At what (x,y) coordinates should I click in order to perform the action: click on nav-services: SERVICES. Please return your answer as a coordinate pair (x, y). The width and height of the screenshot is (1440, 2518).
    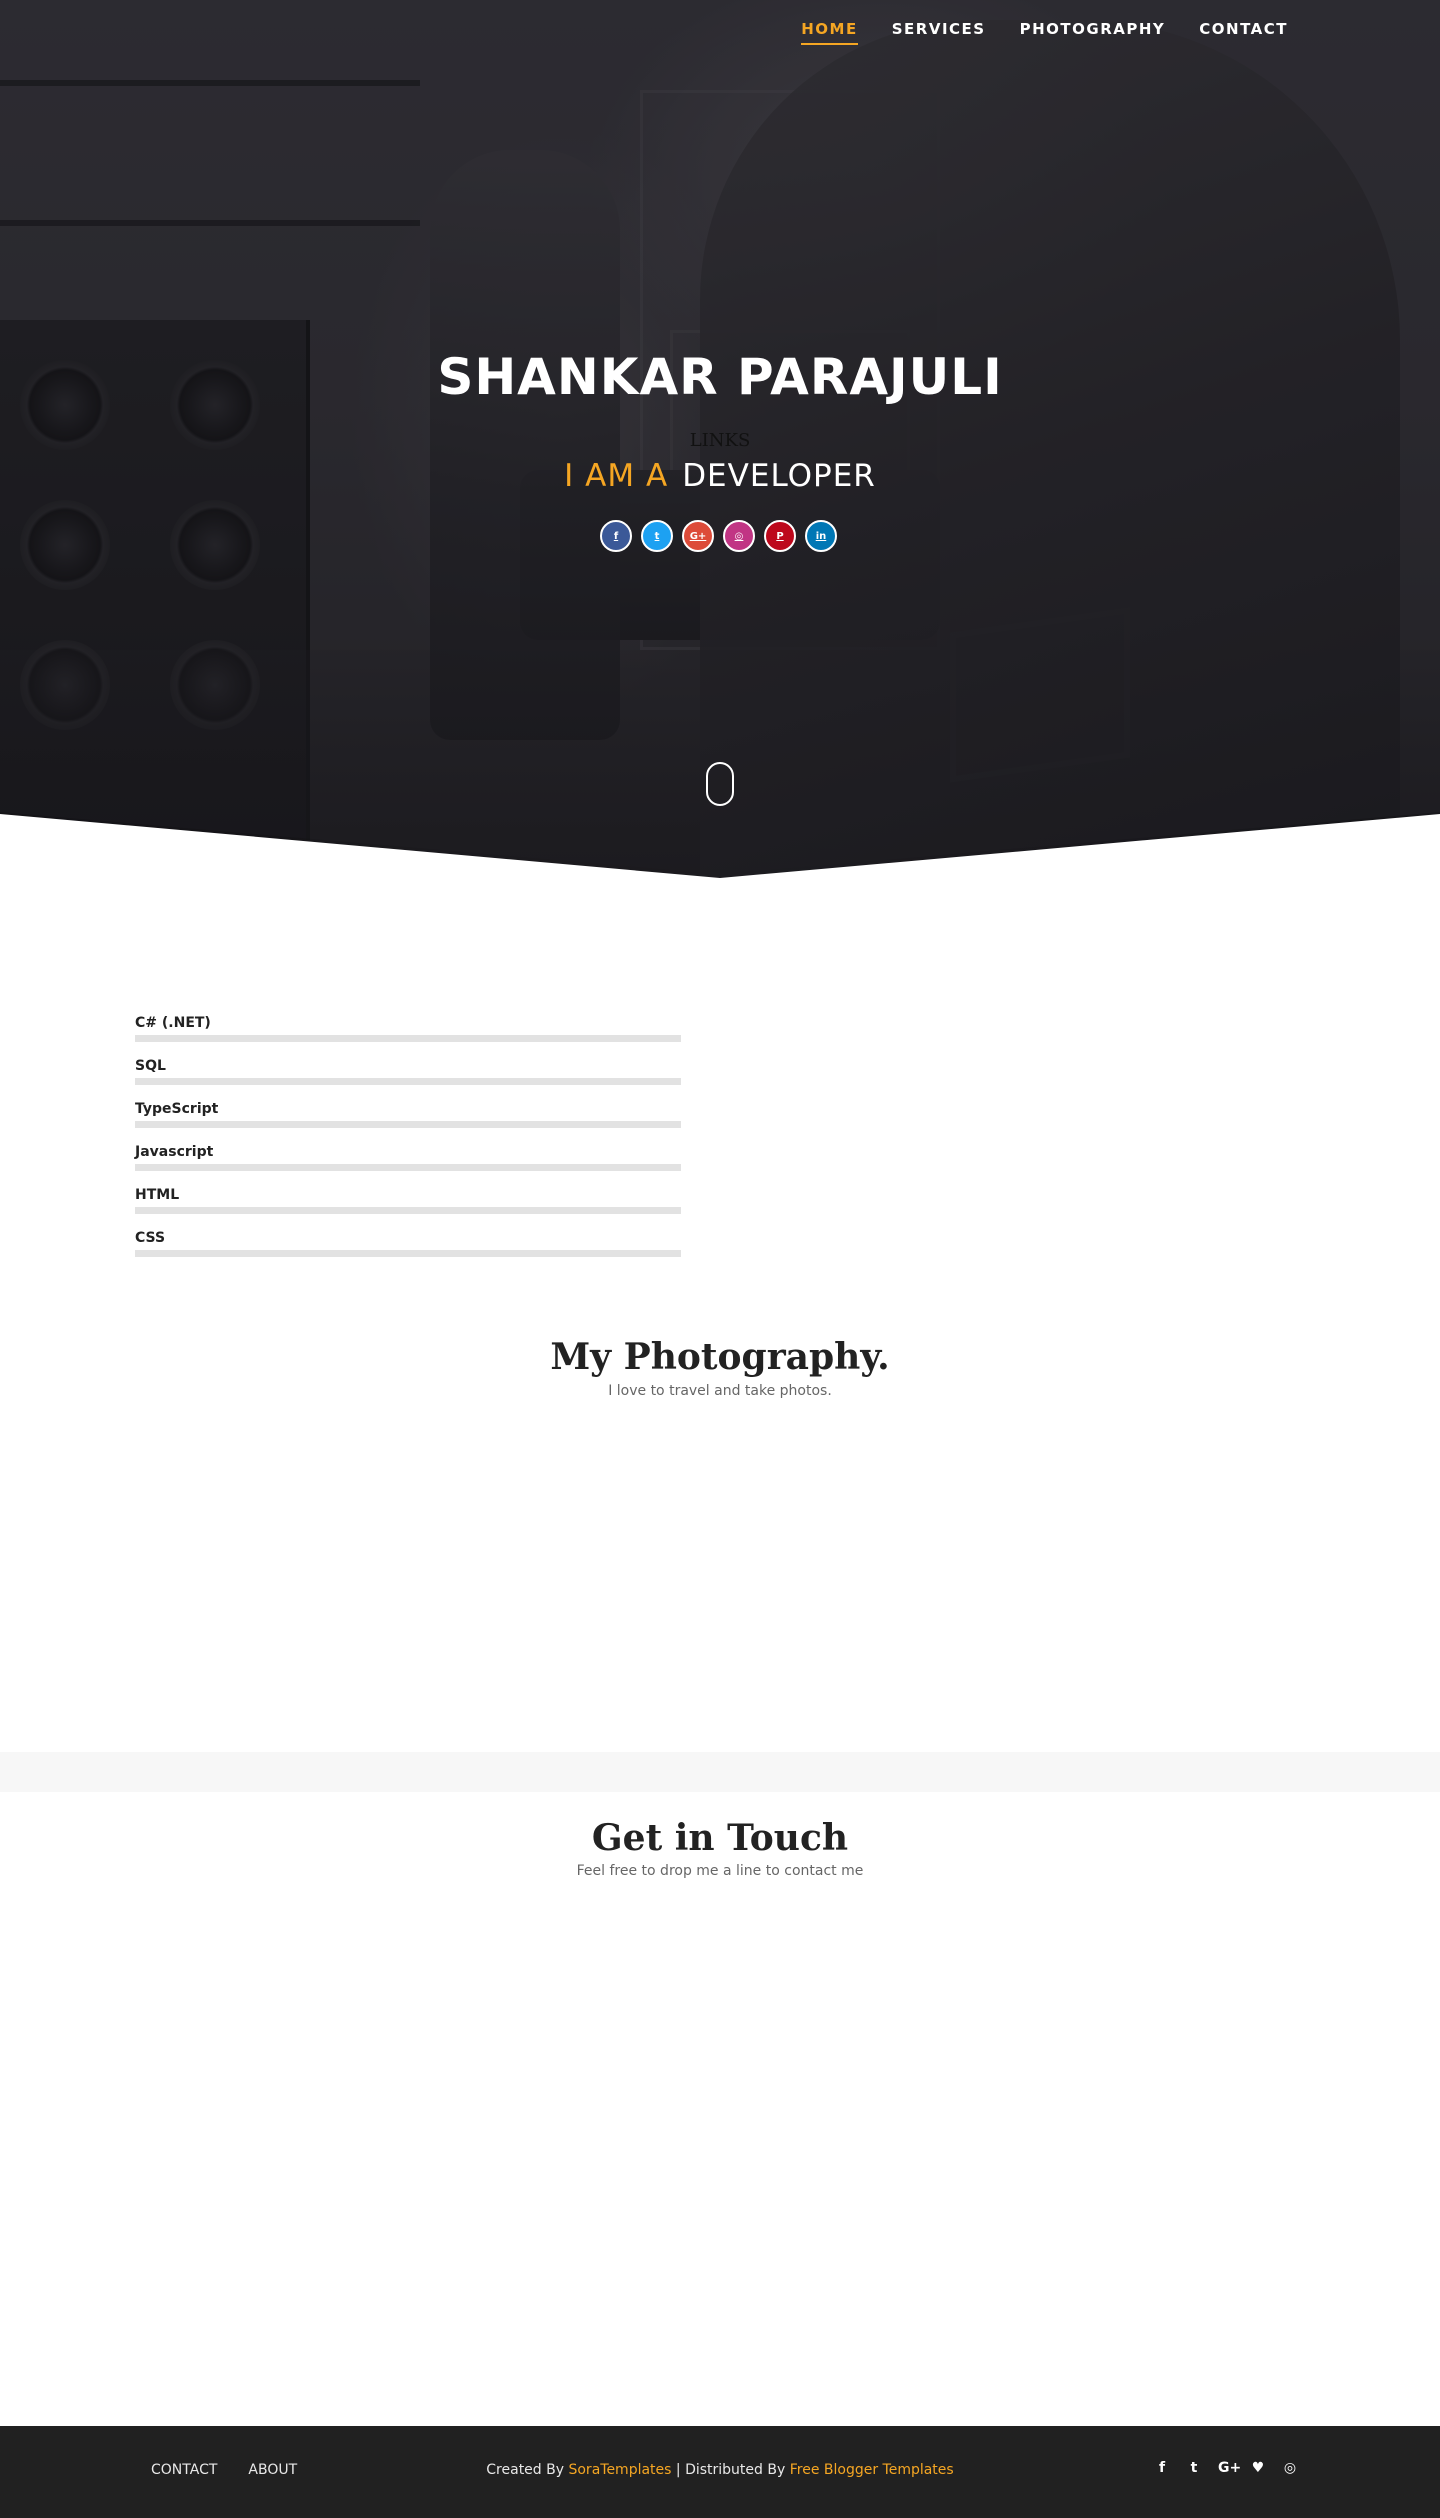
    Looking at the image, I should click on (939, 32).